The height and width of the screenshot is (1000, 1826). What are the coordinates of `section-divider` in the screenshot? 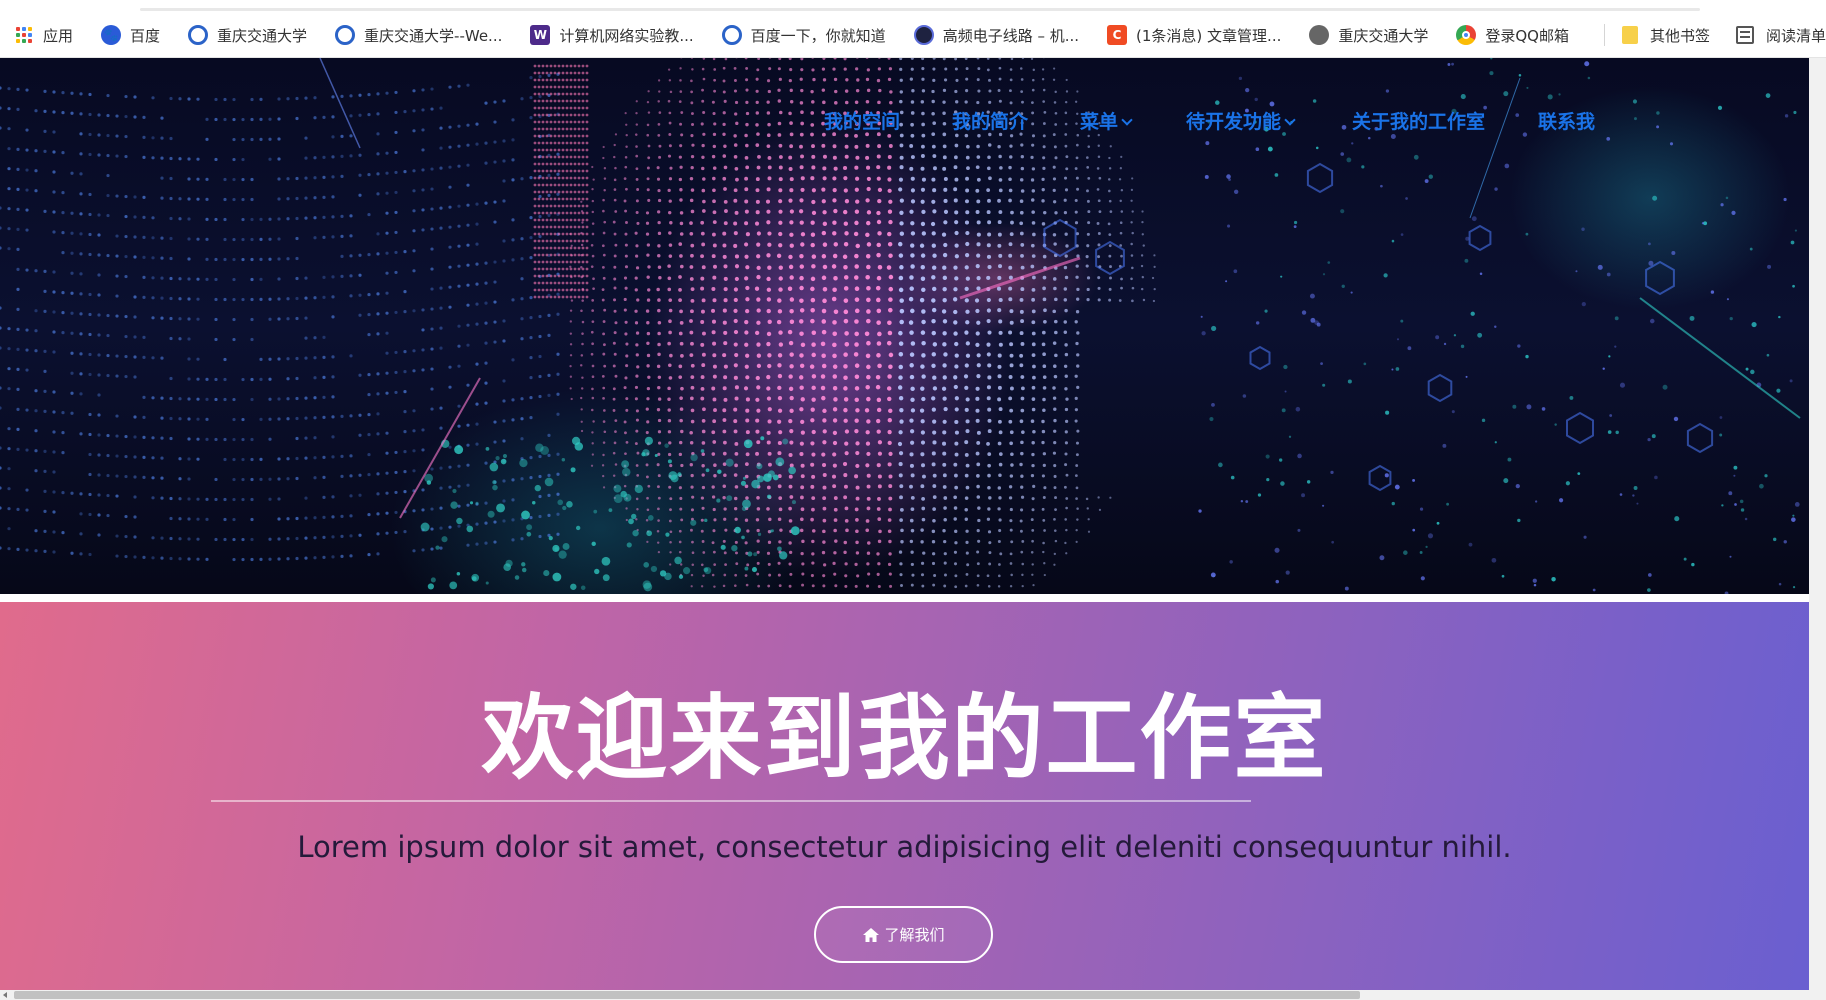 It's located at (904, 598).